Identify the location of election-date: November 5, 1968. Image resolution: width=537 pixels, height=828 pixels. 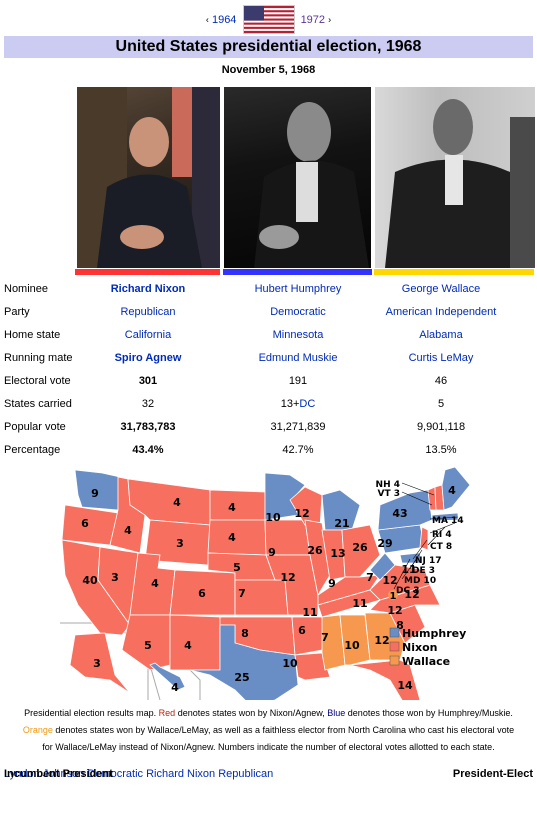
(268, 70).